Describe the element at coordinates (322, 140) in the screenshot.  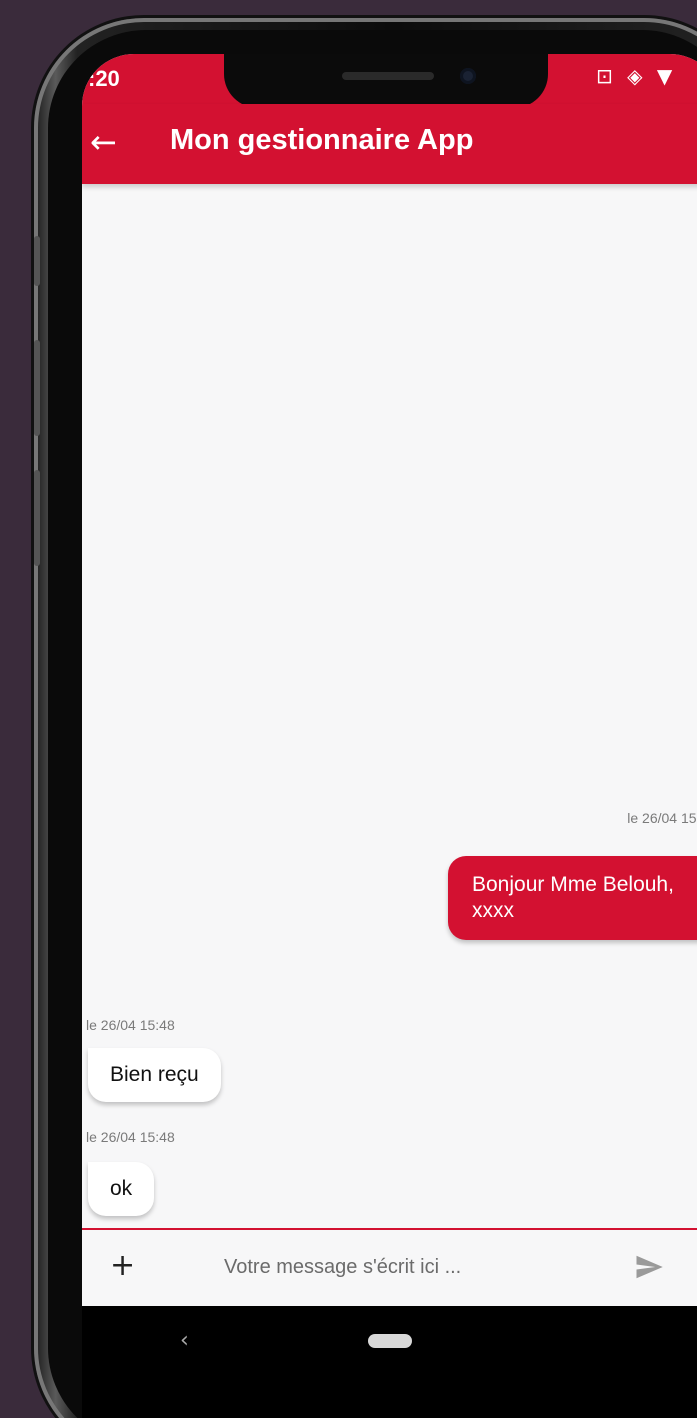
I see `page-title: Mon gestionnaire App` at that location.